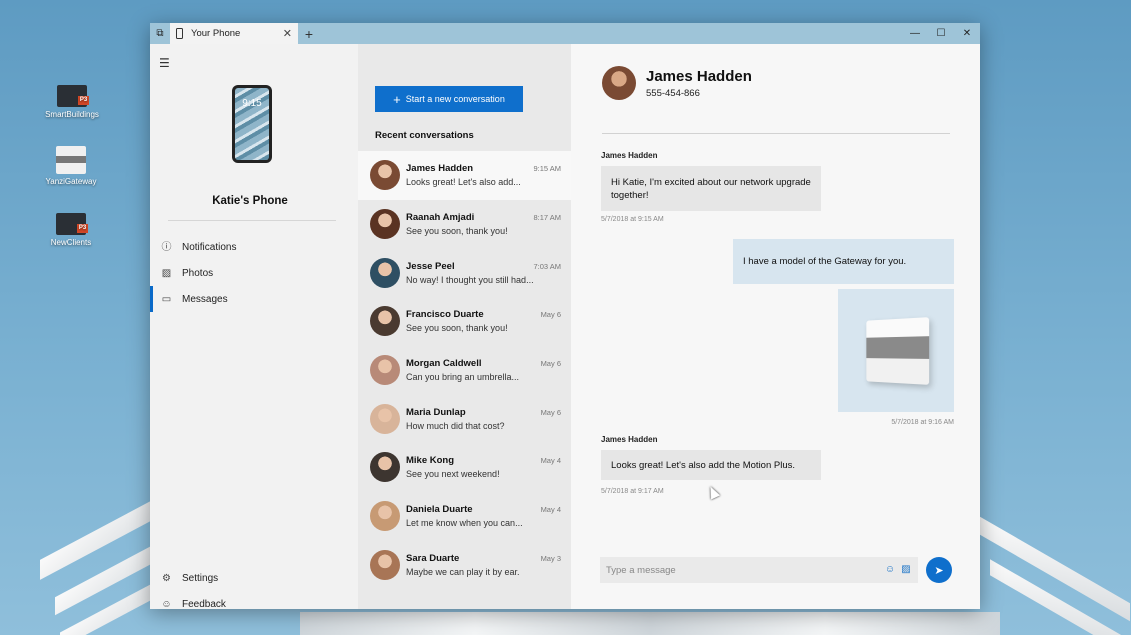 The width and height of the screenshot is (1131, 635). What do you see at coordinates (204, 604) in the screenshot?
I see `nav-item-label: Feedback` at bounding box center [204, 604].